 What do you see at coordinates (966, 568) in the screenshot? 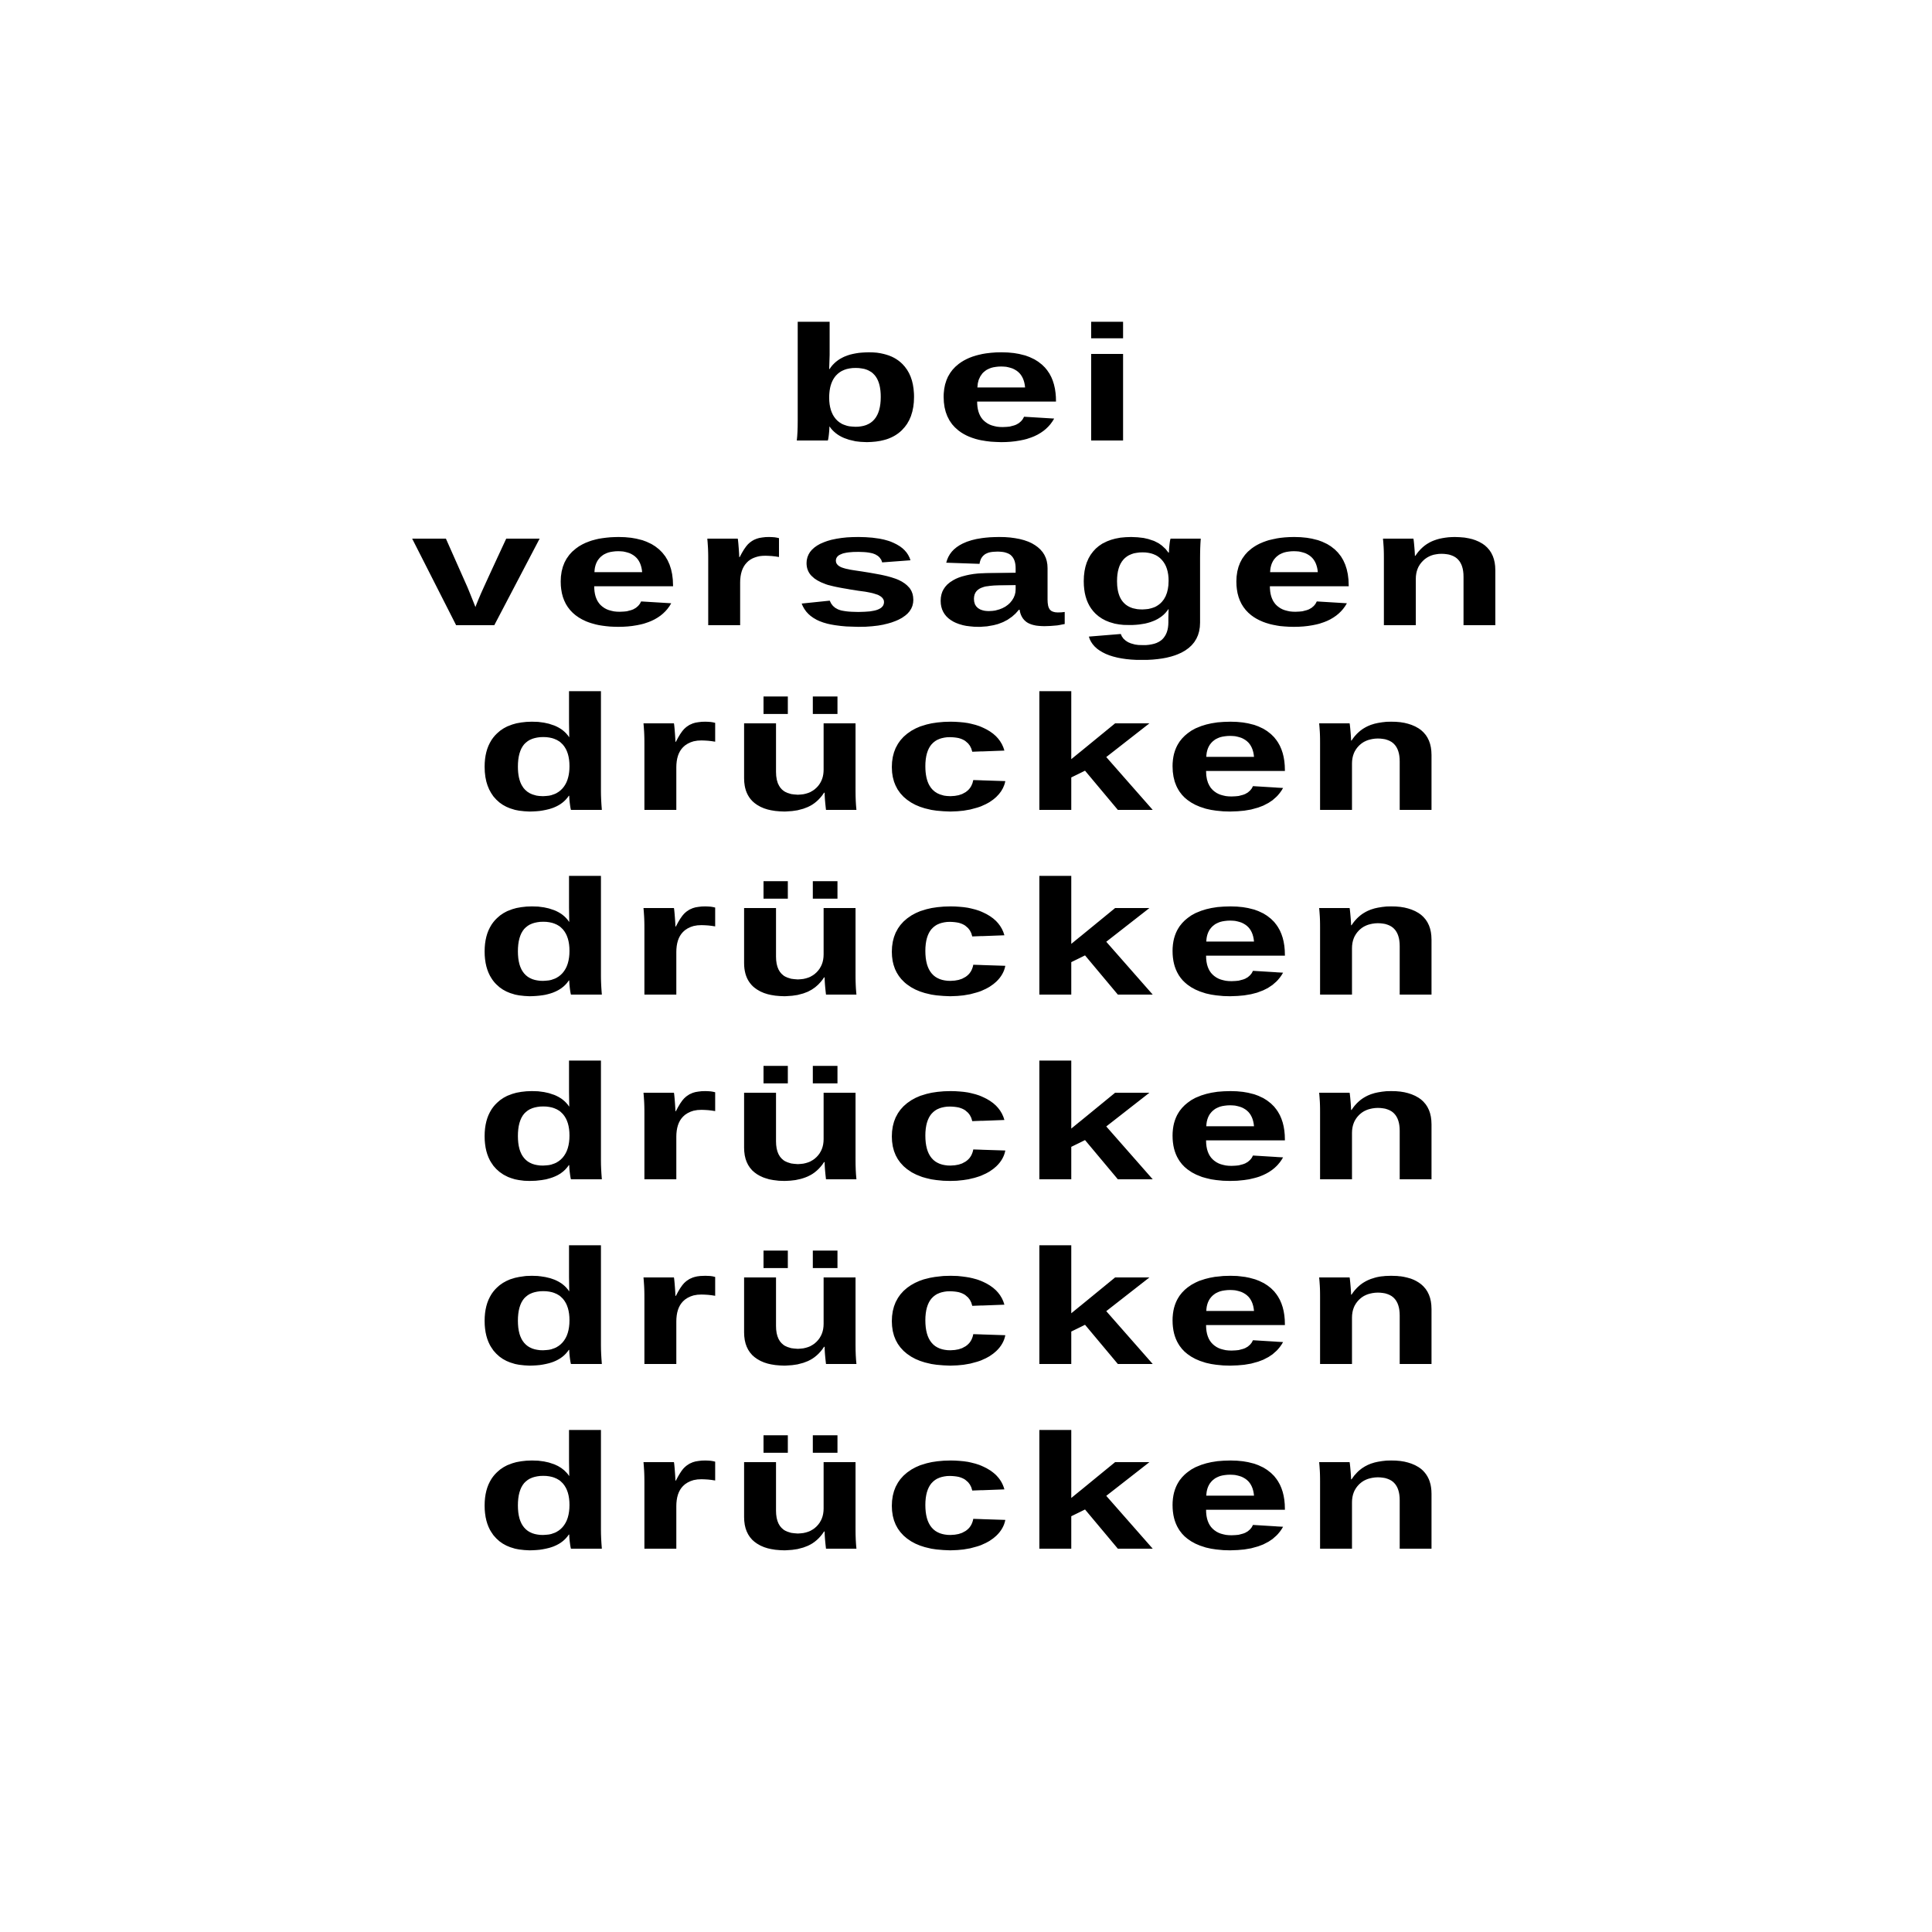
I see `line-versagen: versagen` at bounding box center [966, 568].